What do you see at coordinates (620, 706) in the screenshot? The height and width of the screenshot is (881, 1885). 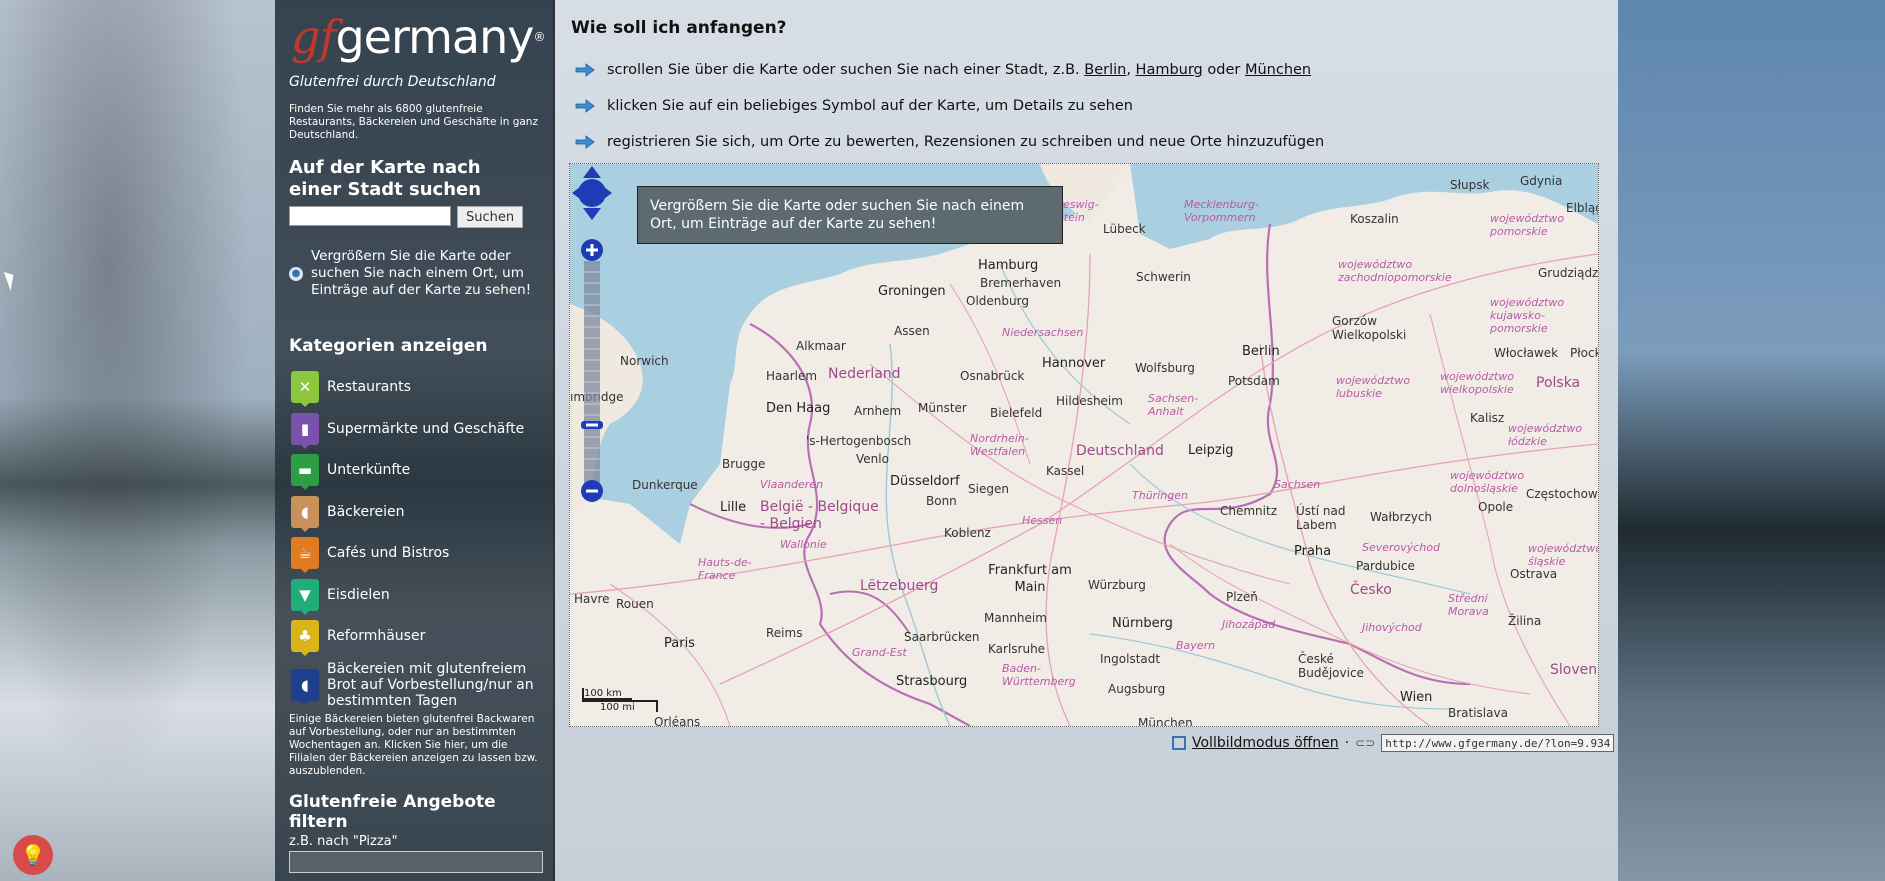 I see `scale-mi: 100 mi` at bounding box center [620, 706].